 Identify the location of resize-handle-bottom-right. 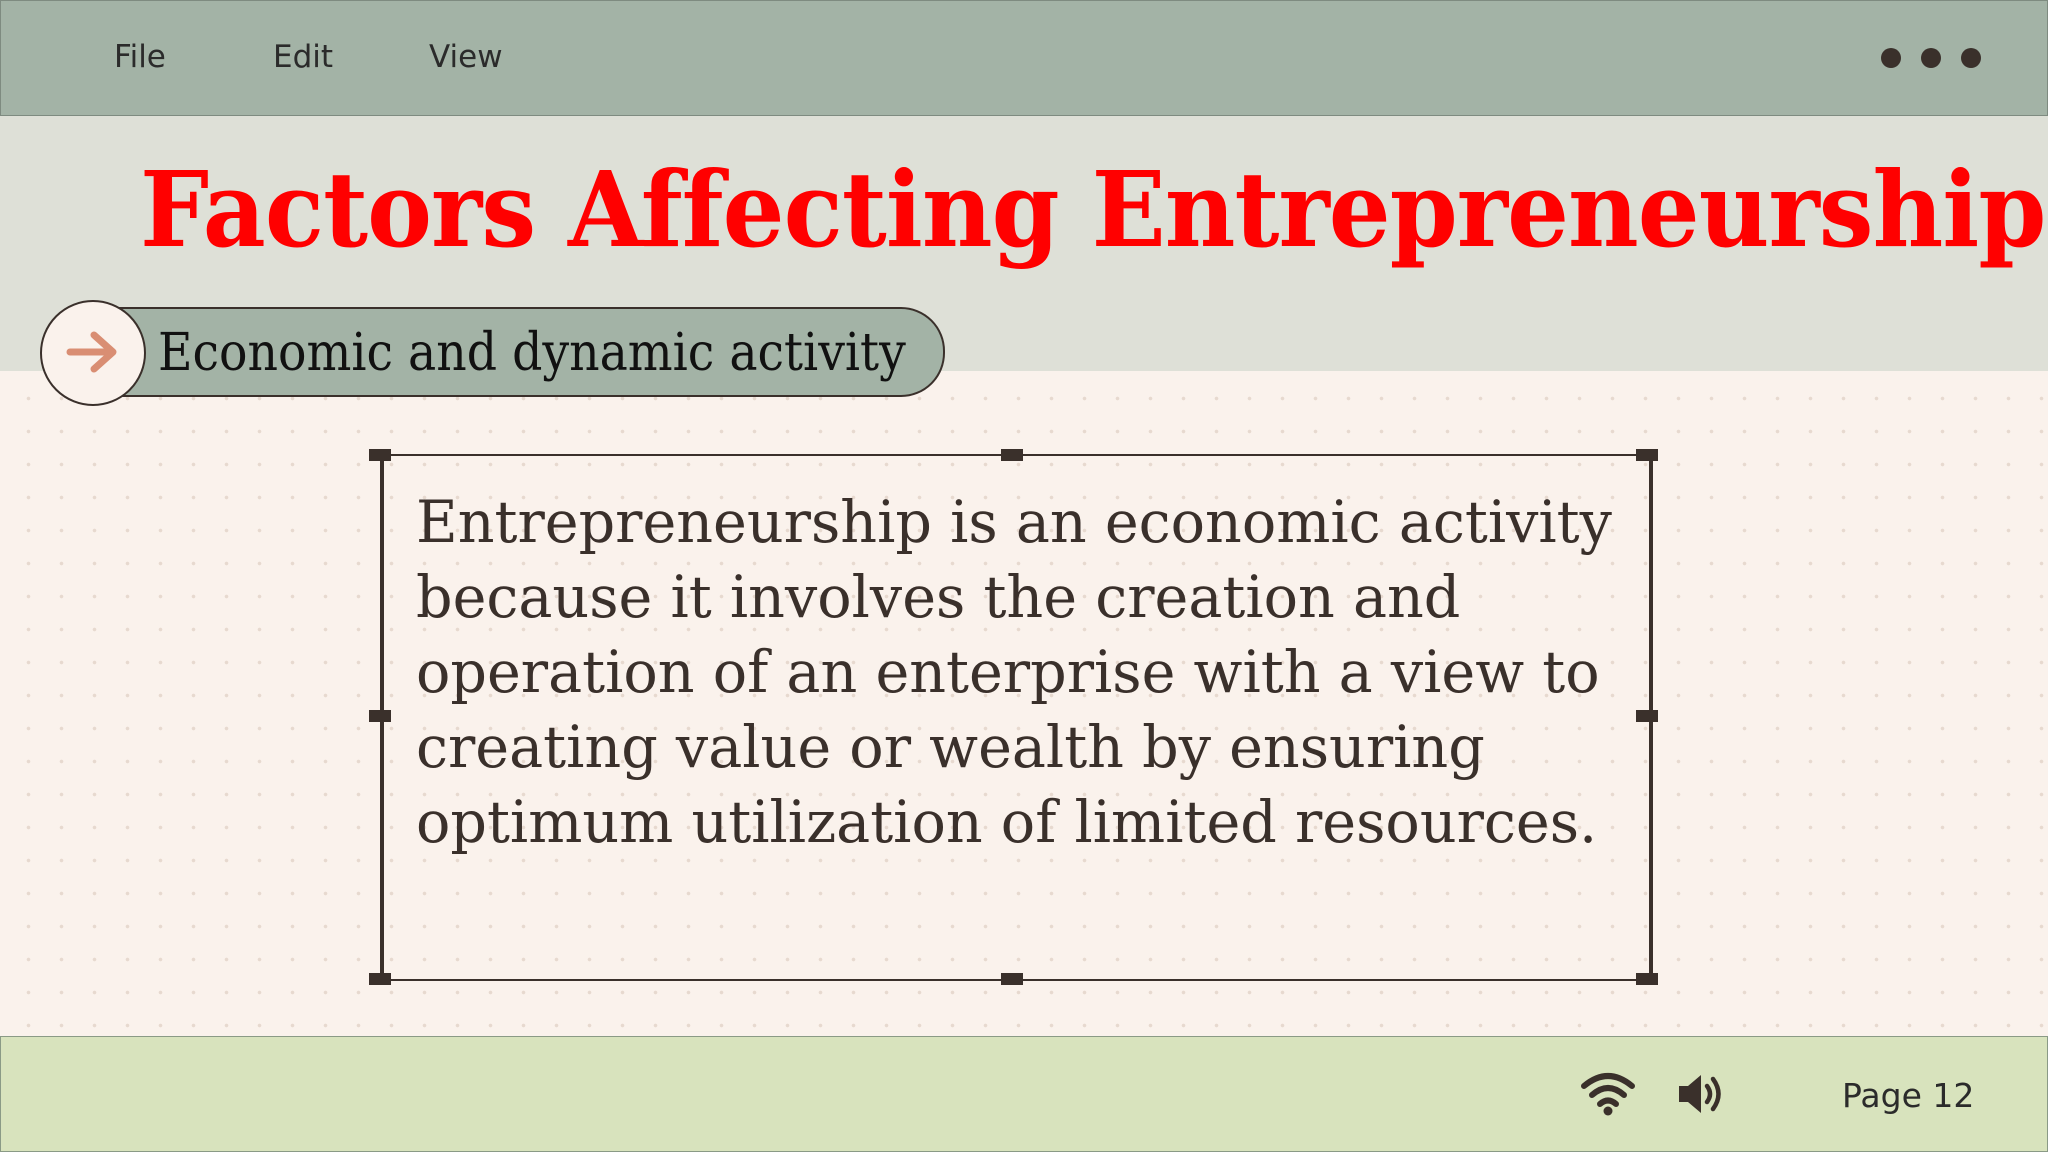
(1647, 979).